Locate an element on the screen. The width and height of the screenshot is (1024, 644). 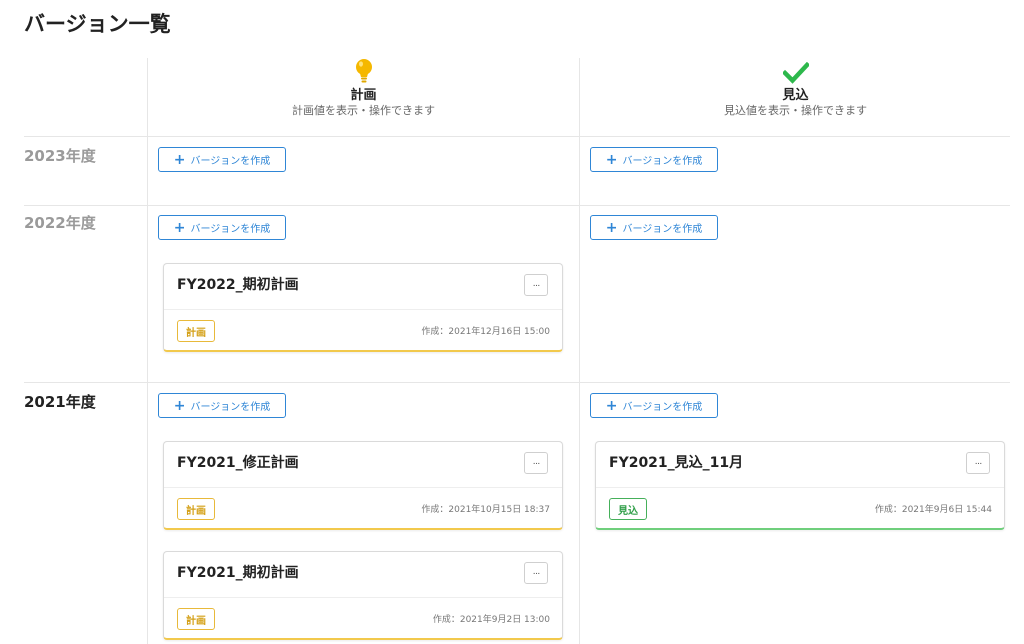
created-timestamp: 作成：2021年12月16日 15:00 is located at coordinates (485, 332).